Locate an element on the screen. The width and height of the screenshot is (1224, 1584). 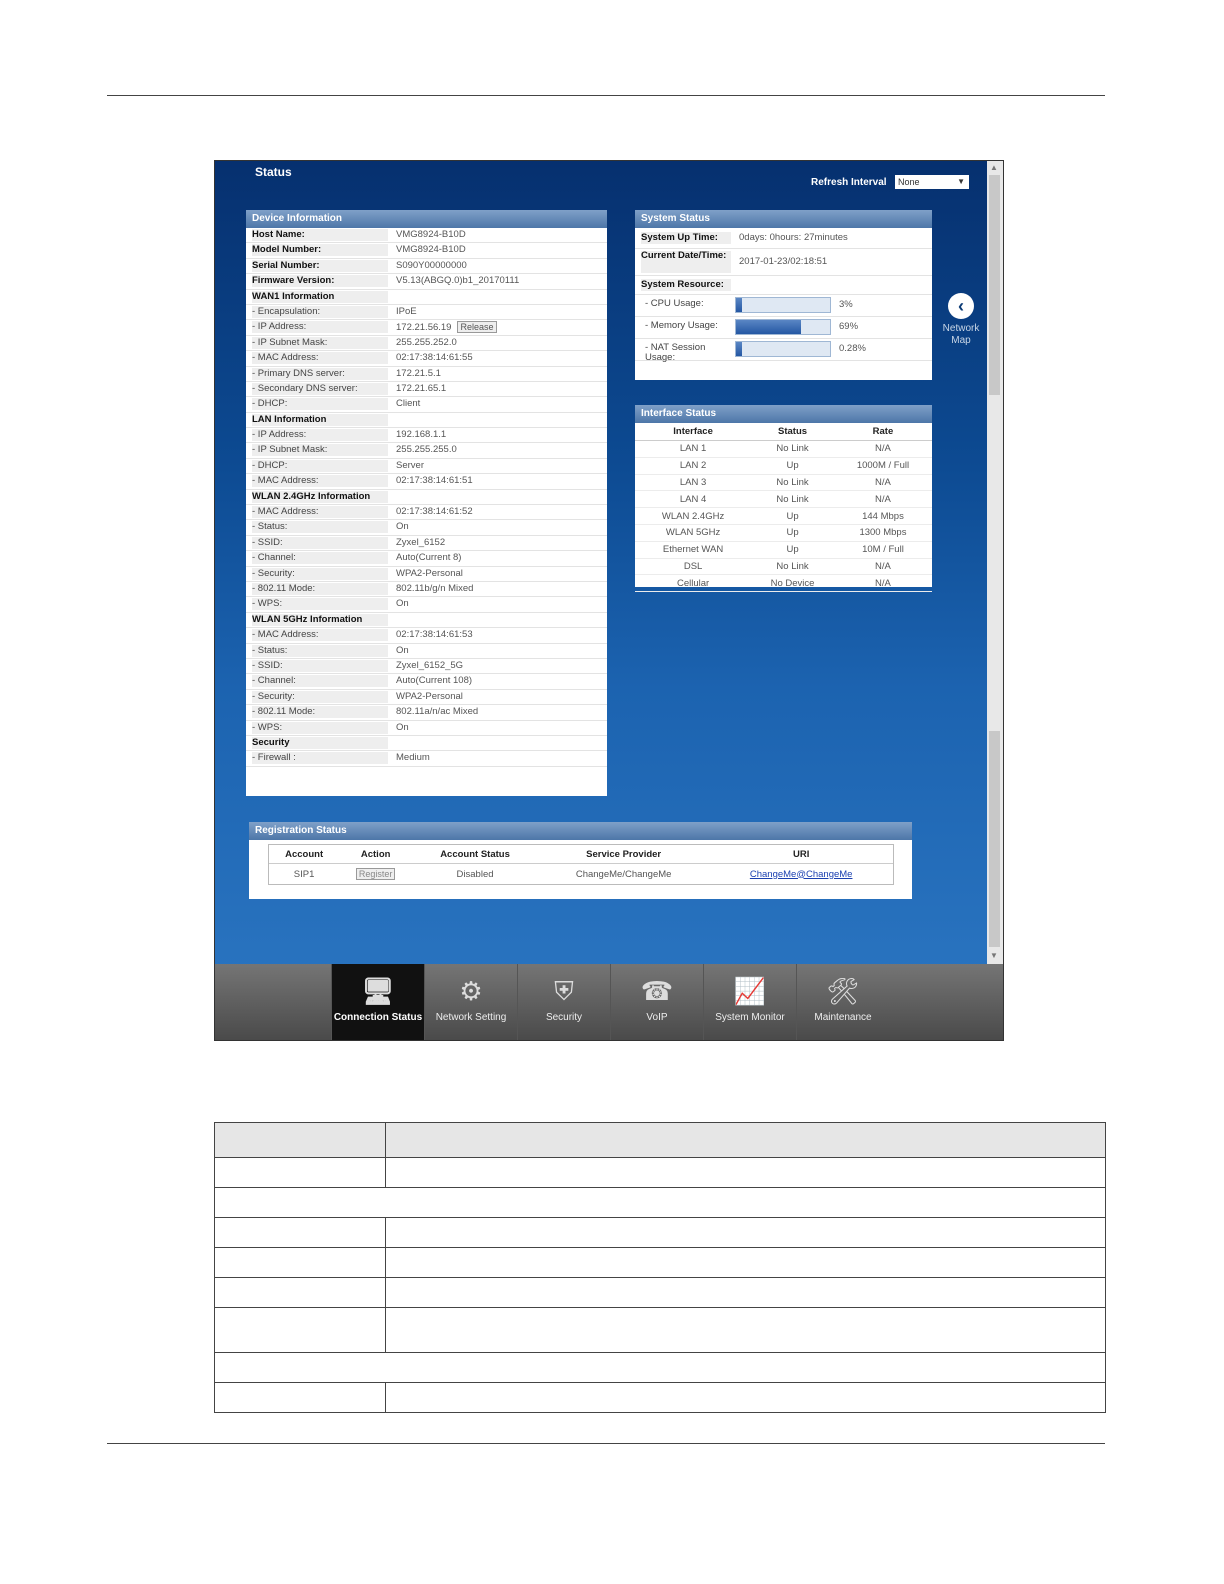
info-value-text: 172.21.5.1 is located at coordinates (418, 373).